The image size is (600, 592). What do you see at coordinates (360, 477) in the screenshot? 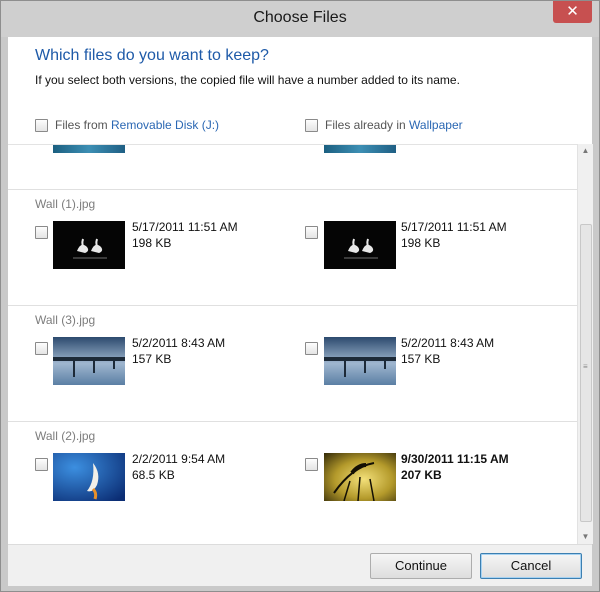
I see `grass-sunset-thumbnail` at bounding box center [360, 477].